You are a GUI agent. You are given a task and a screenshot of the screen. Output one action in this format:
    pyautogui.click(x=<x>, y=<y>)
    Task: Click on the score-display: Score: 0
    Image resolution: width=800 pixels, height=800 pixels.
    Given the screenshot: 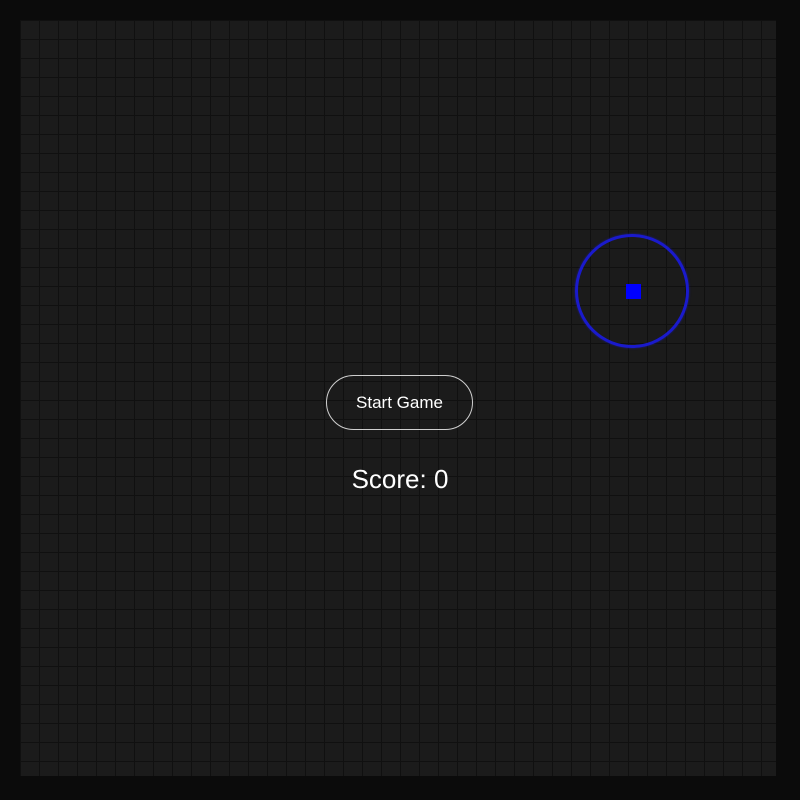 What is the action you would take?
    pyautogui.click(x=400, y=479)
    